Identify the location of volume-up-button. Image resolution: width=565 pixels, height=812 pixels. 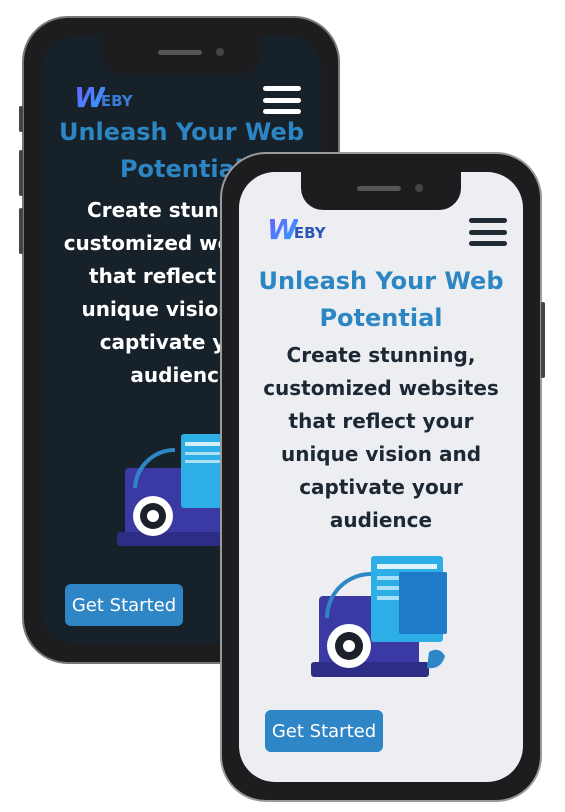
(21, 173).